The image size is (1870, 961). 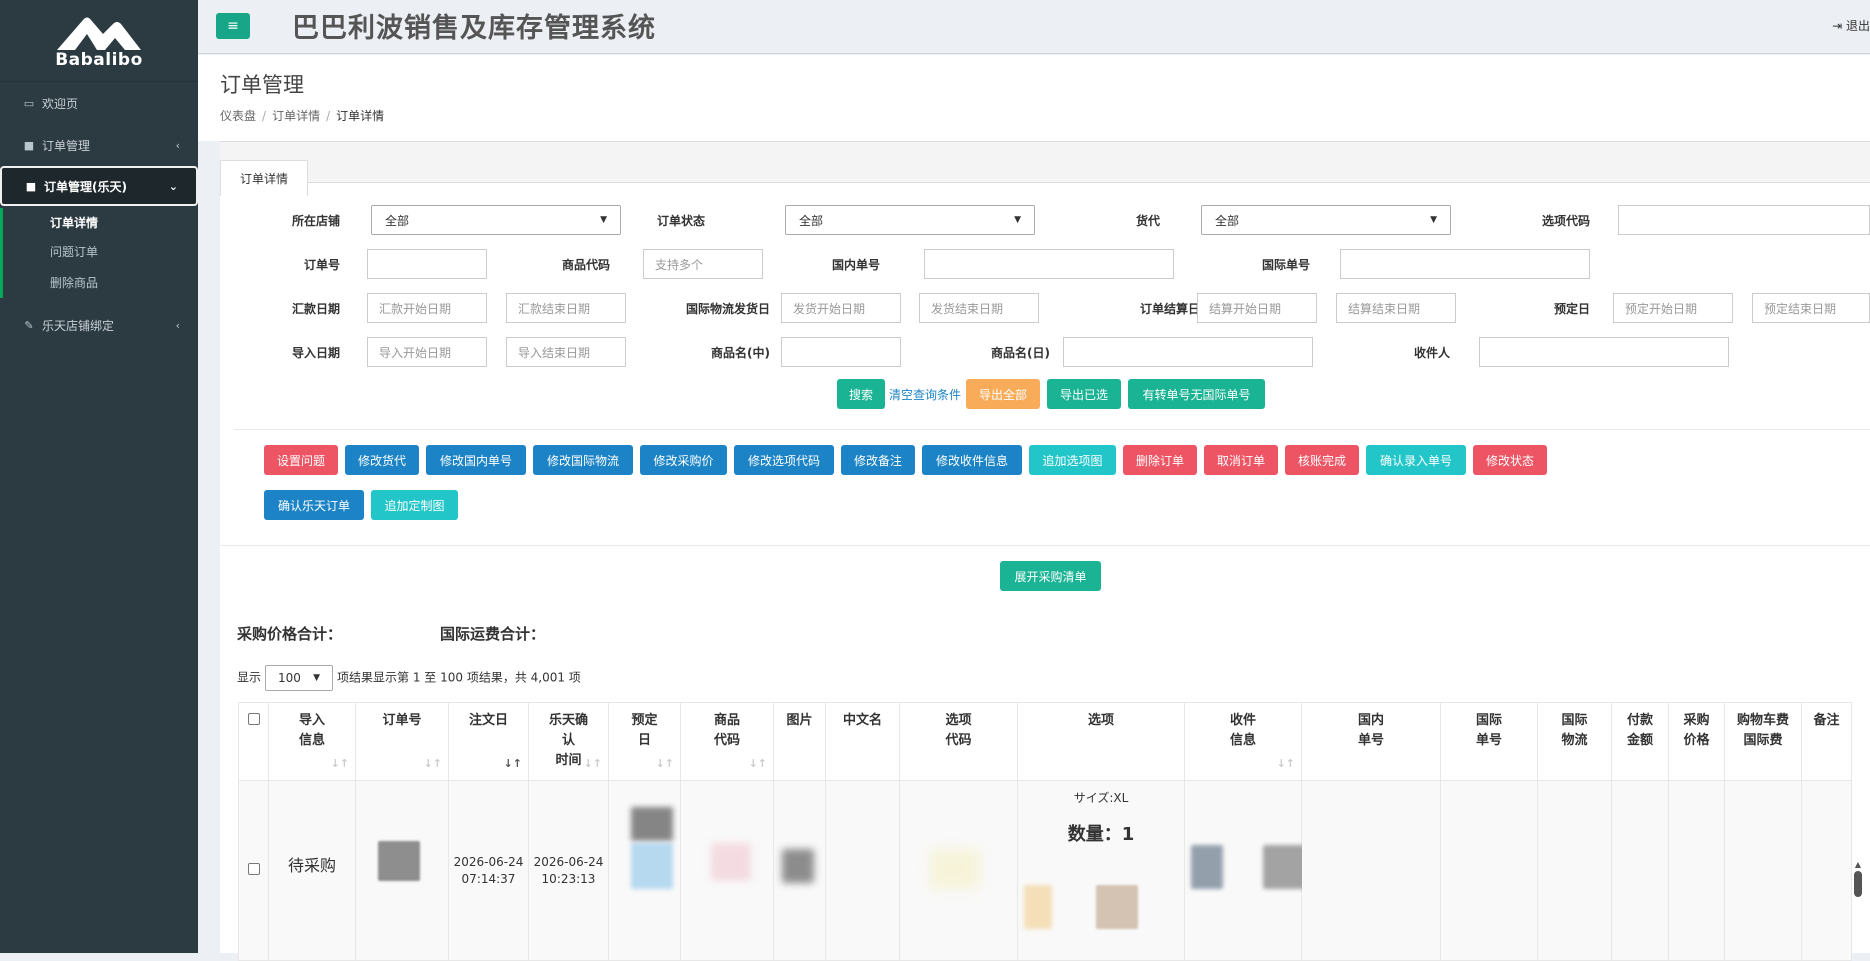 I want to click on set-problem-button: 设置问题, so click(x=301, y=460).